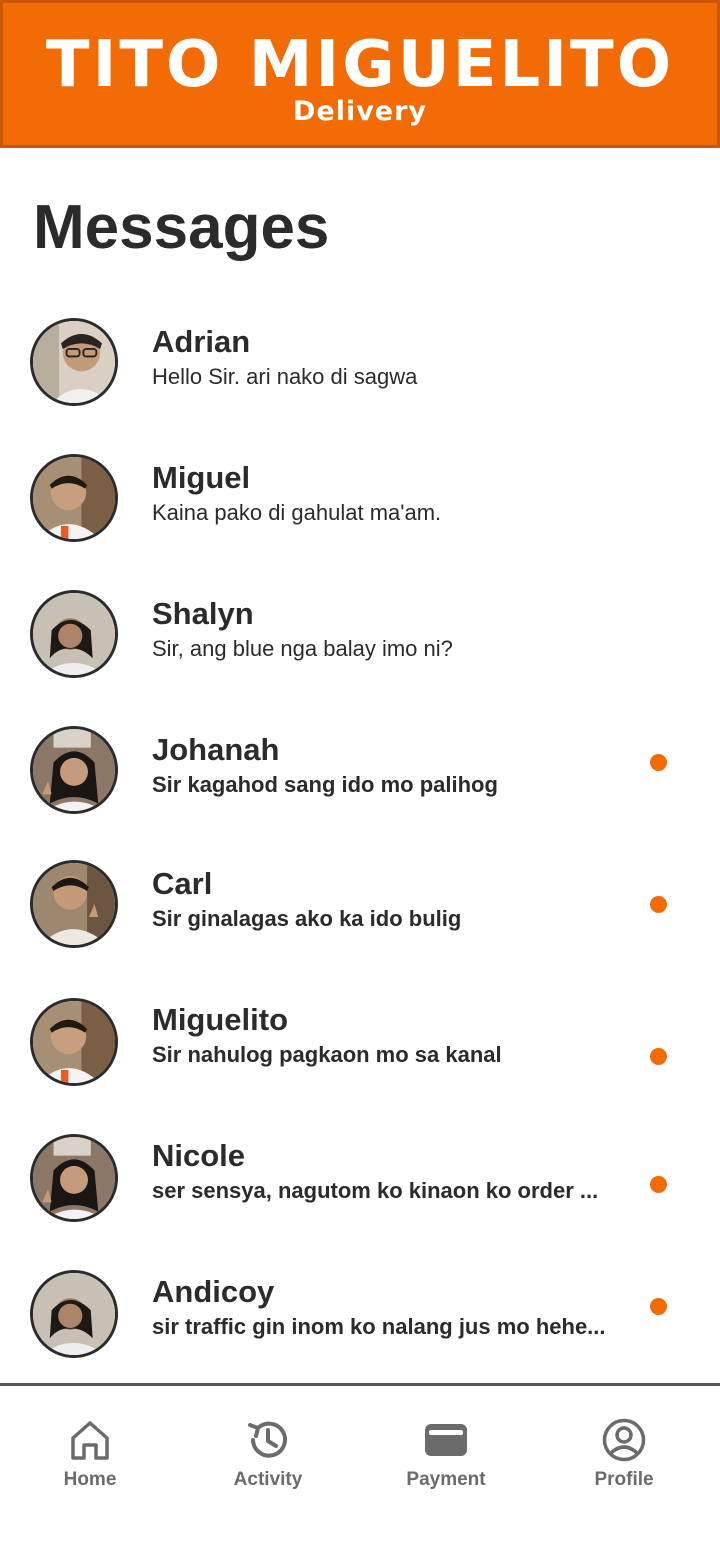  Describe the element at coordinates (216, 749) in the screenshot. I see `contact-name: Johanah` at that location.